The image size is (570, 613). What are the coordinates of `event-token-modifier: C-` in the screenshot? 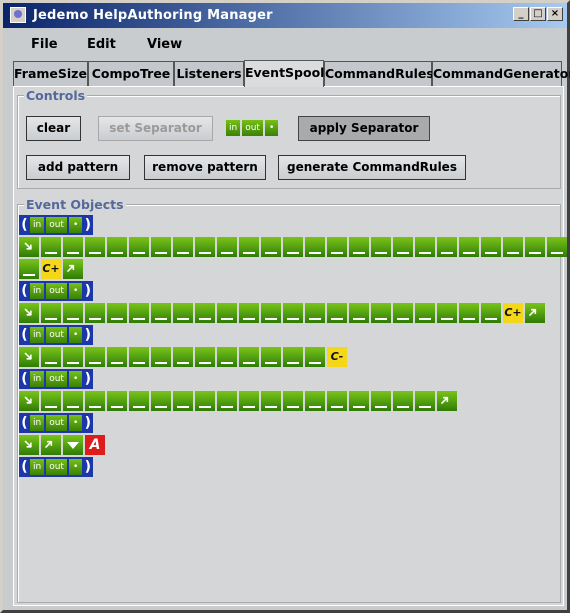 It's located at (337, 357).